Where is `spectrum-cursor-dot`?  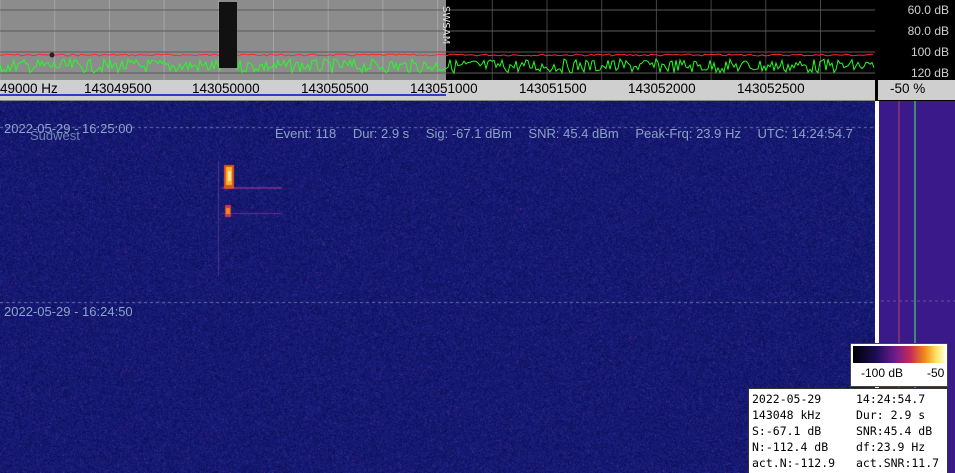 spectrum-cursor-dot is located at coordinates (52, 55).